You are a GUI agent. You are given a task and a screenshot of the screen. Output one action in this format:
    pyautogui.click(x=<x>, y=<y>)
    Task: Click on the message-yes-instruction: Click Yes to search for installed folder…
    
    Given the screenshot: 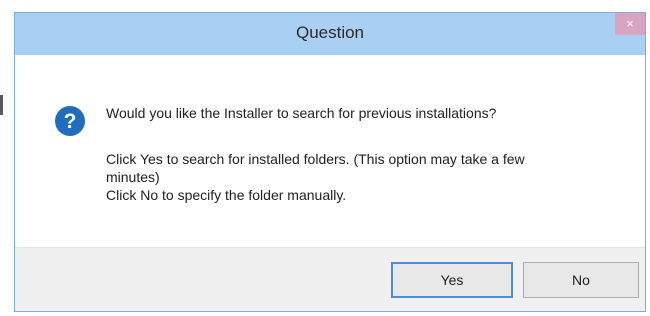 What is the action you would take?
    pyautogui.click(x=315, y=159)
    